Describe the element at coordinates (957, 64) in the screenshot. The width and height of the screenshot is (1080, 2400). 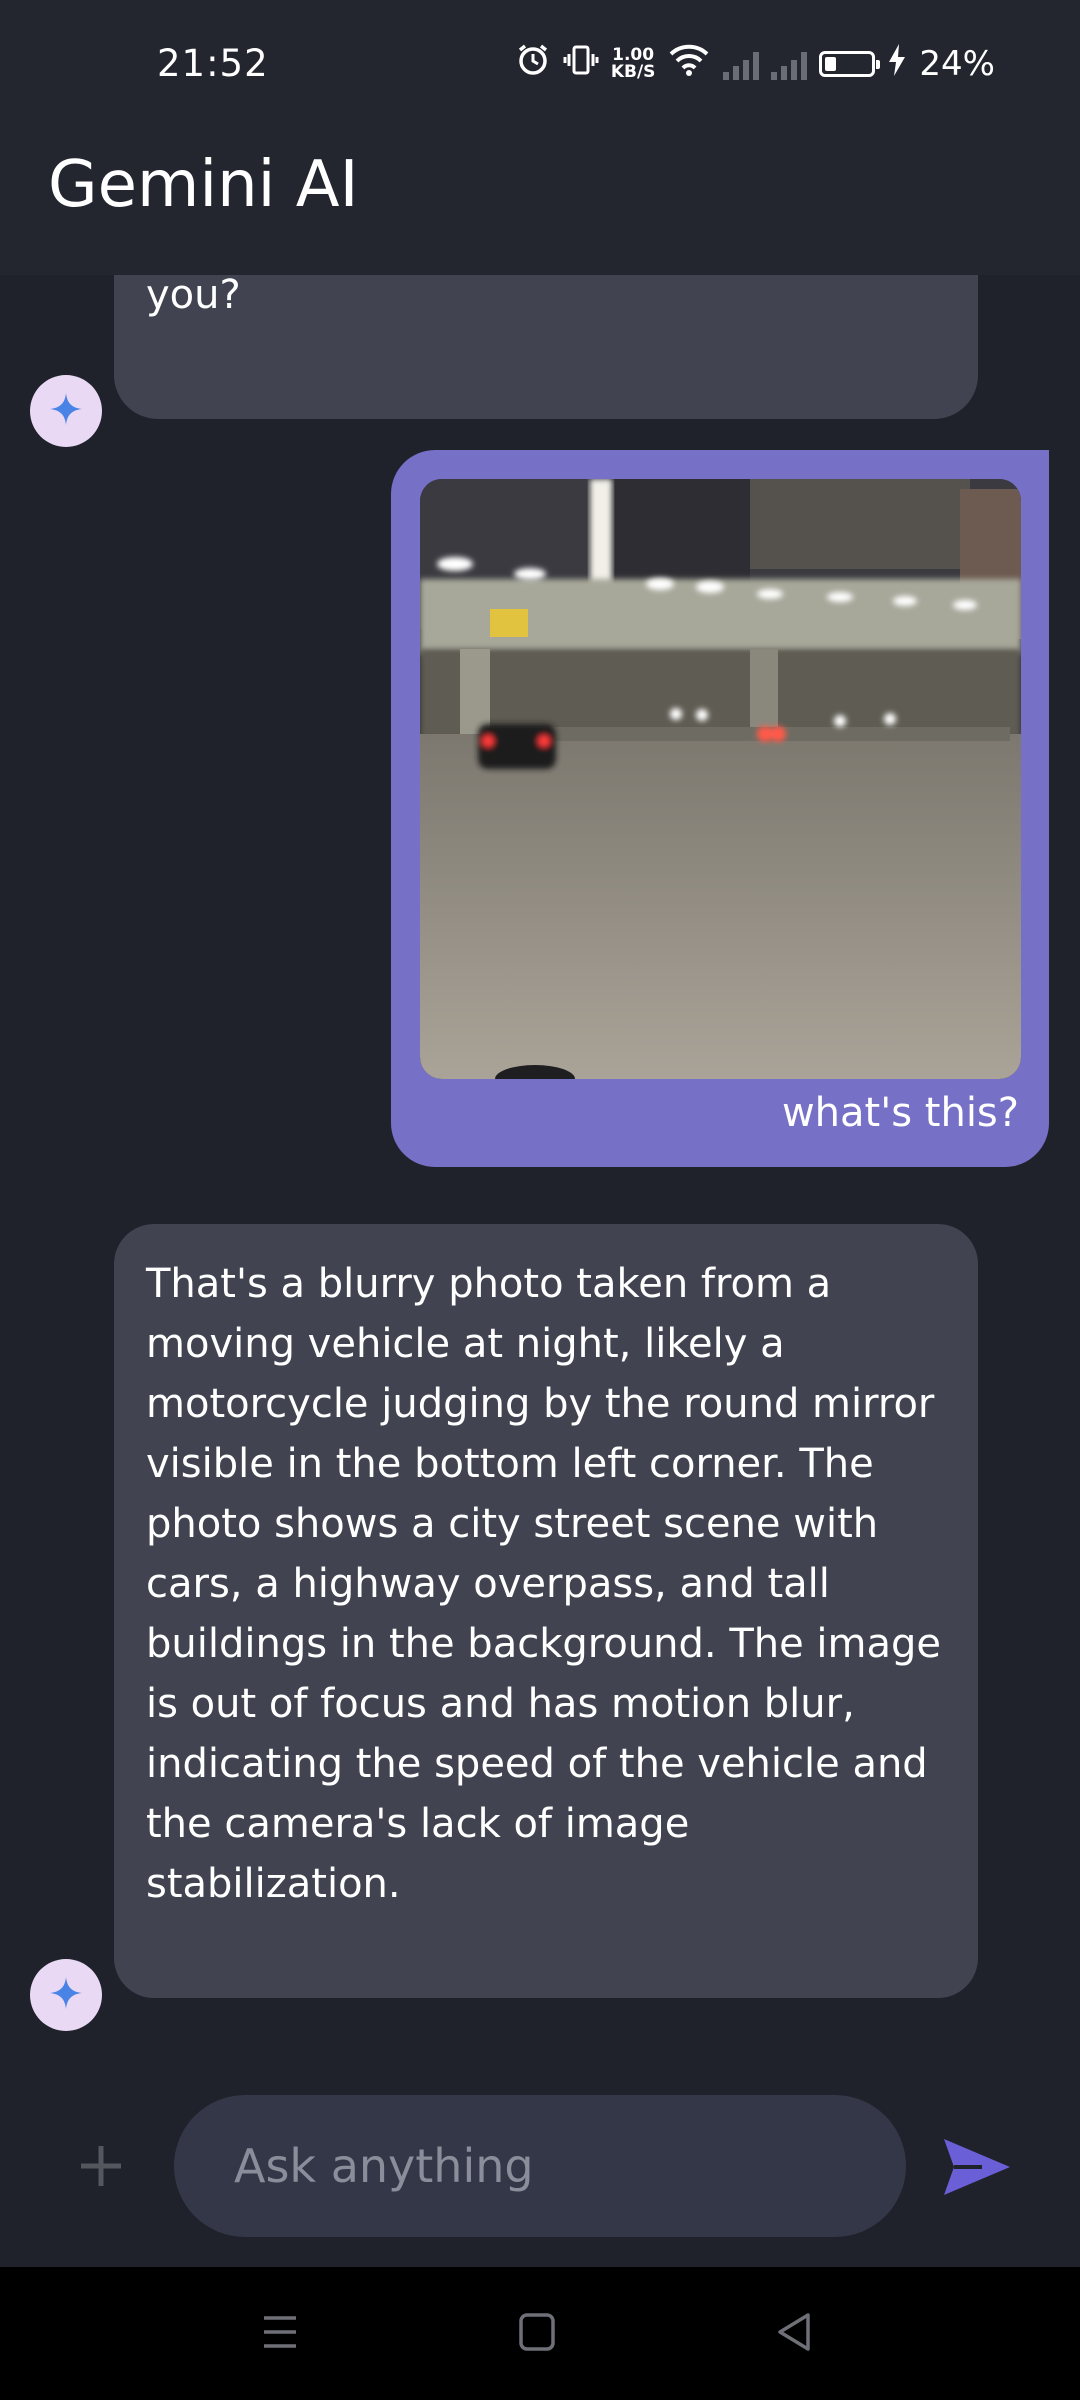
I see `battery-percent: 24%` at that location.